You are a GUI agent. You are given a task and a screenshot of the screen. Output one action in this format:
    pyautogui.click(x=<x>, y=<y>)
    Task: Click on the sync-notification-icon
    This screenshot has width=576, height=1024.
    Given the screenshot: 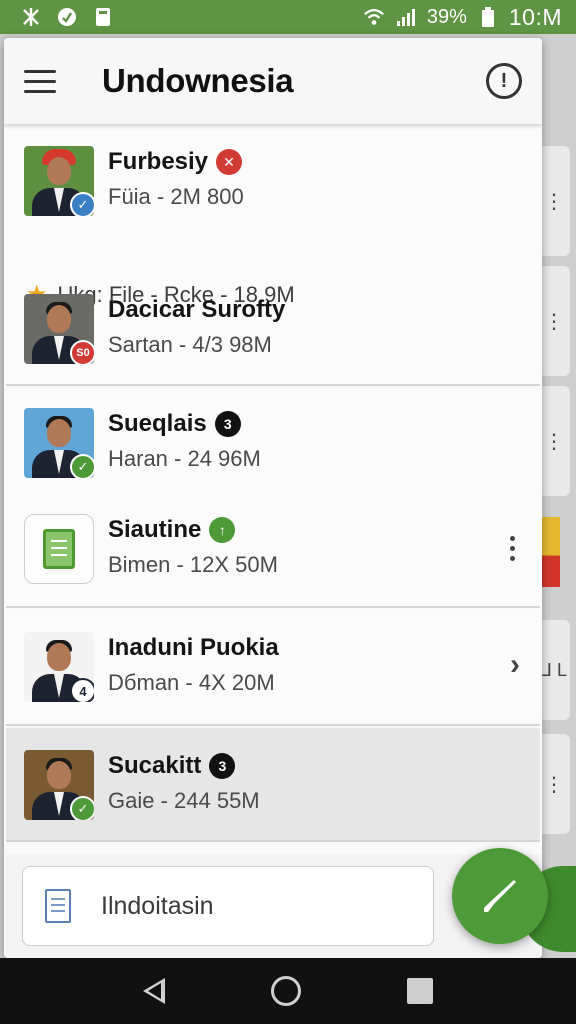 What is the action you would take?
    pyautogui.click(x=67, y=17)
    